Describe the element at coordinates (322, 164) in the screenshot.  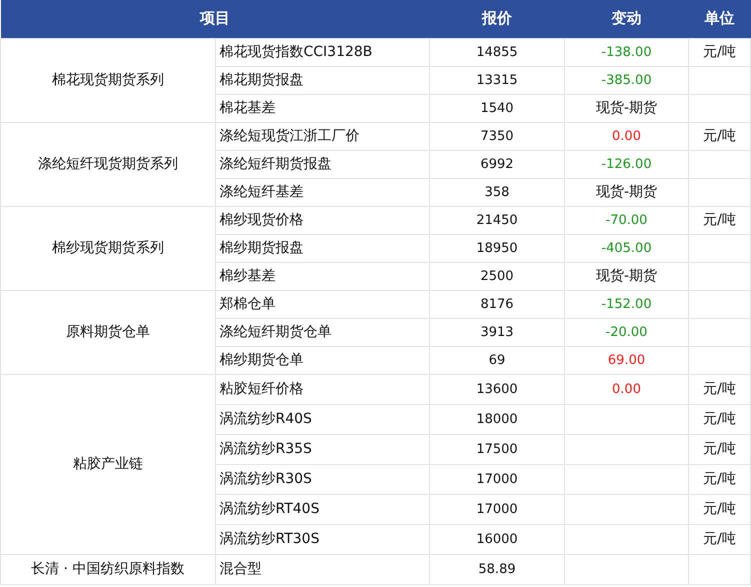
I see `table-cell: 涤纶短纤期货报盘` at that location.